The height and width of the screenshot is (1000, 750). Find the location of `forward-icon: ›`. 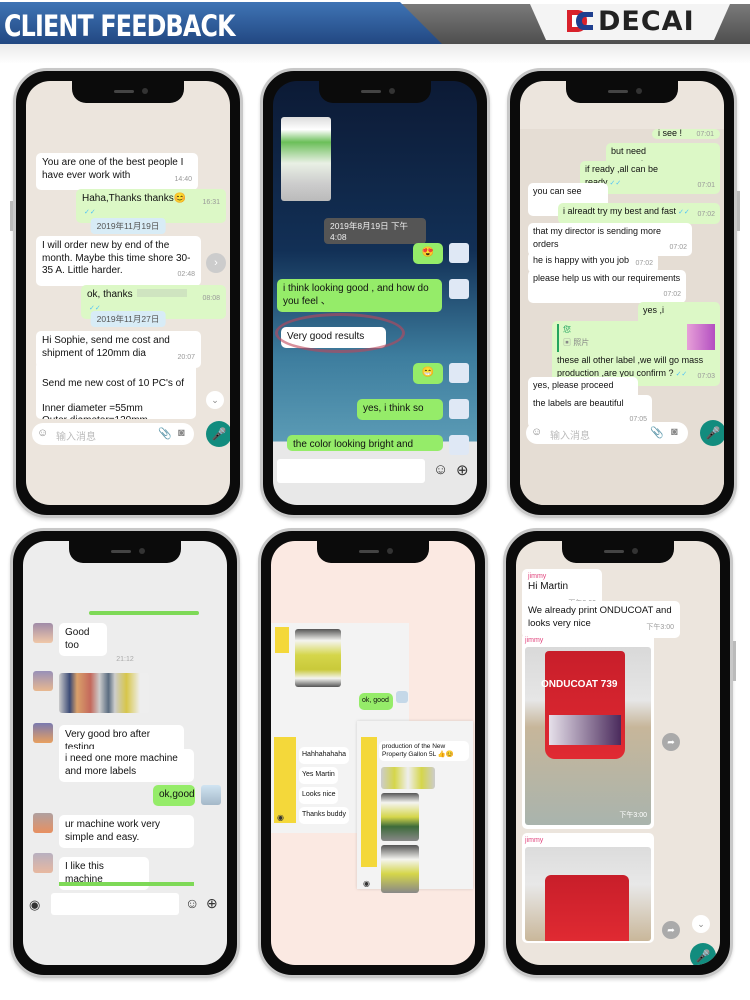

forward-icon: › is located at coordinates (216, 263).